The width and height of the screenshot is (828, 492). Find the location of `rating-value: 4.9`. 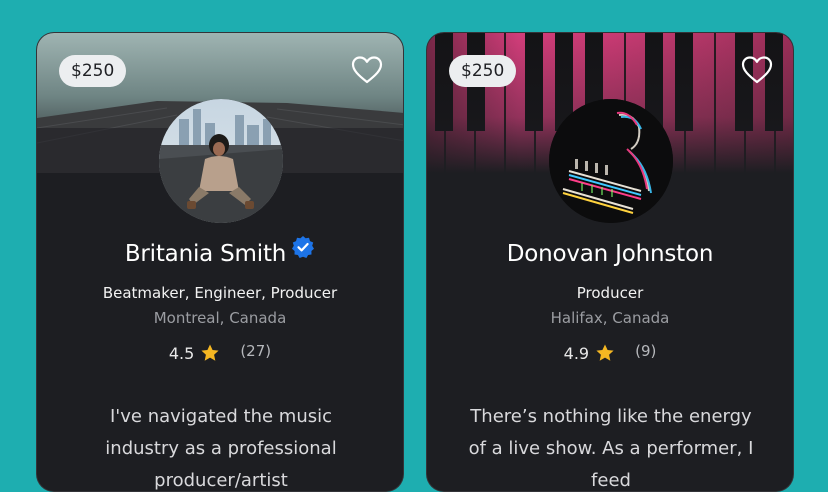

rating-value: 4.9 is located at coordinates (576, 353).